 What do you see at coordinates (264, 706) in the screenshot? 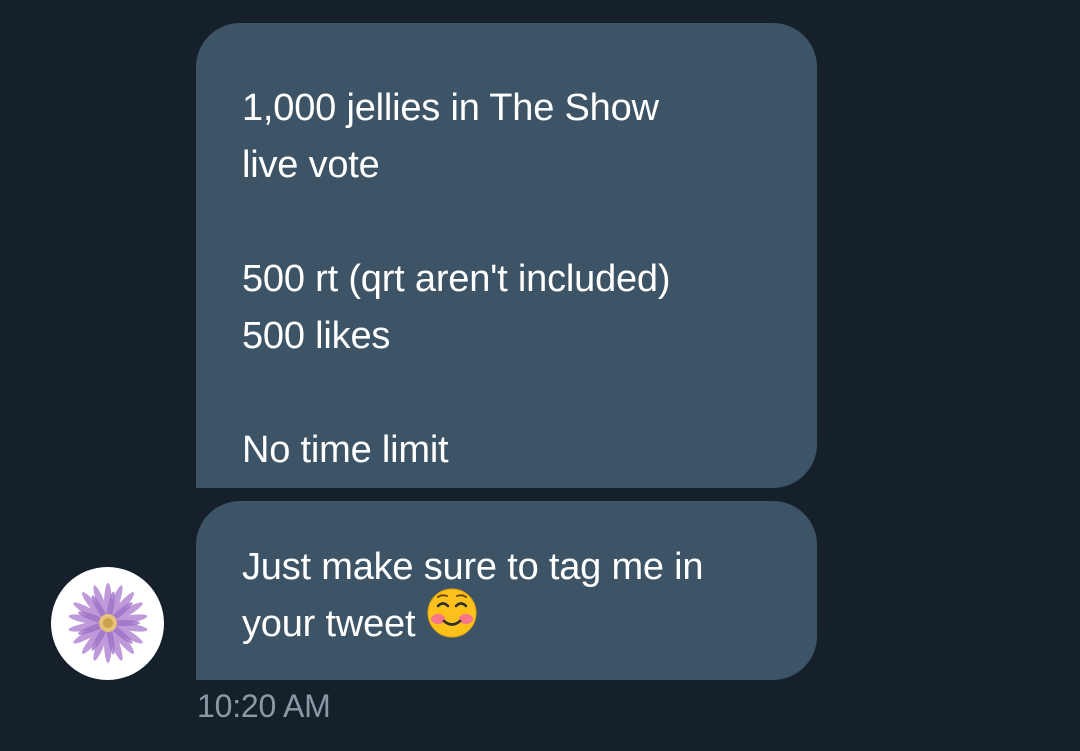
I see `message-timestamp: 10:20 AM` at bounding box center [264, 706].